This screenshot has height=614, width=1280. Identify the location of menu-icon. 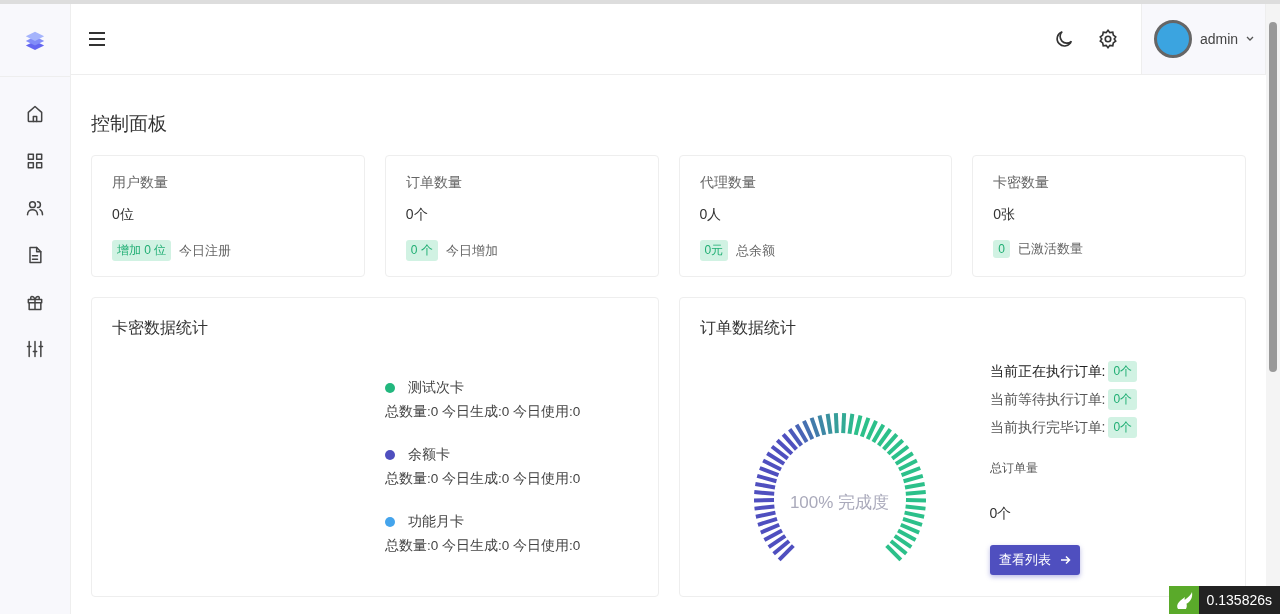
(97, 39).